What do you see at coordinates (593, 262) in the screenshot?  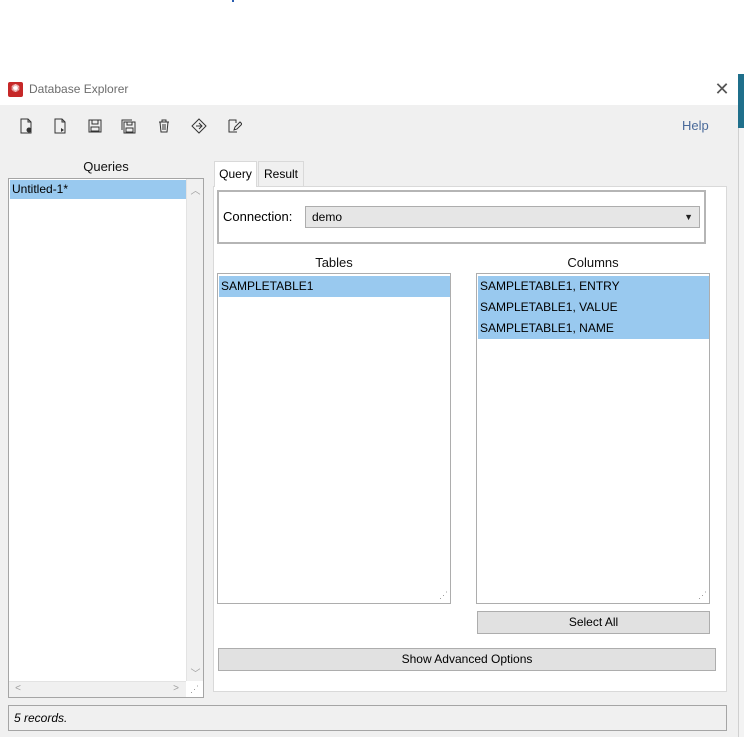 I see `columns-heading: Columns` at bounding box center [593, 262].